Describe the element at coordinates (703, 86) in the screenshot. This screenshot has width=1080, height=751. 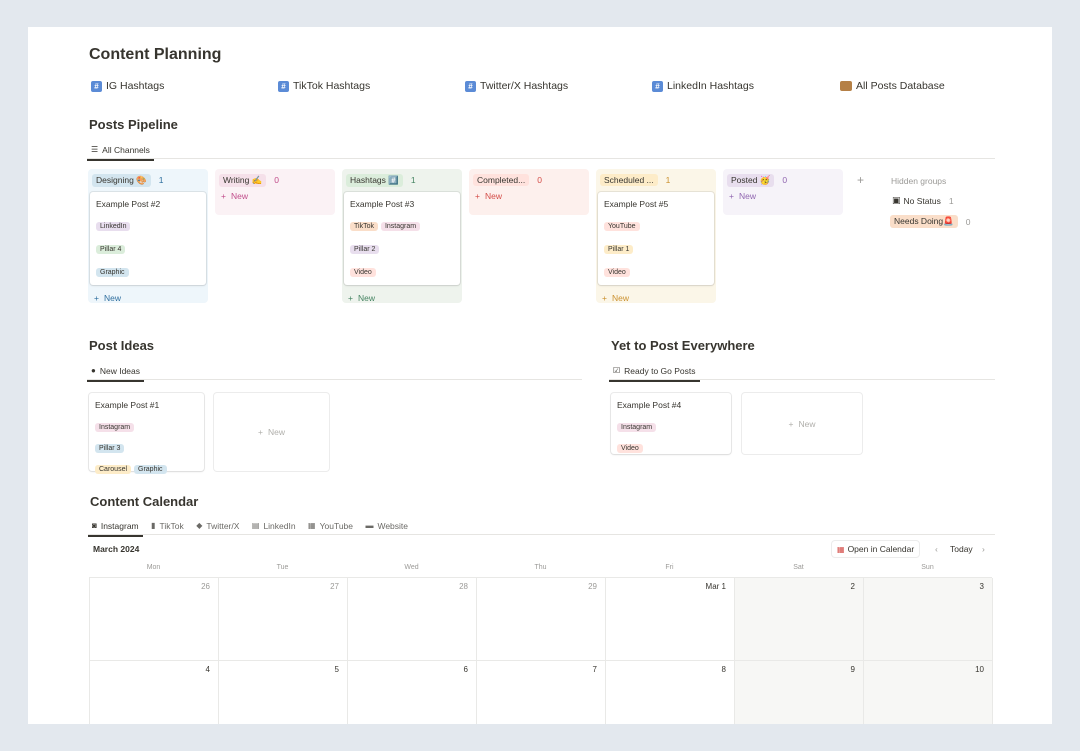
I see `link-linkedin-hashtags: # LinkedIn Hashtags` at that location.